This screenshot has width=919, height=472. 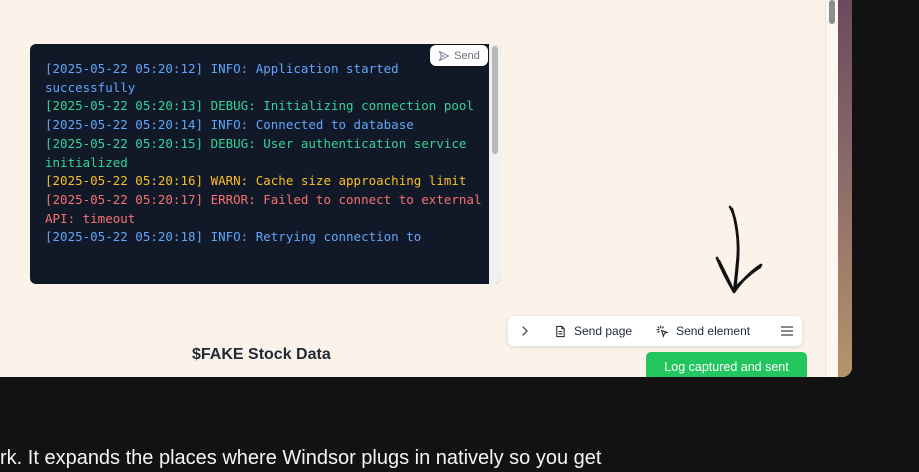 What do you see at coordinates (495, 100) in the screenshot?
I see `log-scrollbar-thumb` at bounding box center [495, 100].